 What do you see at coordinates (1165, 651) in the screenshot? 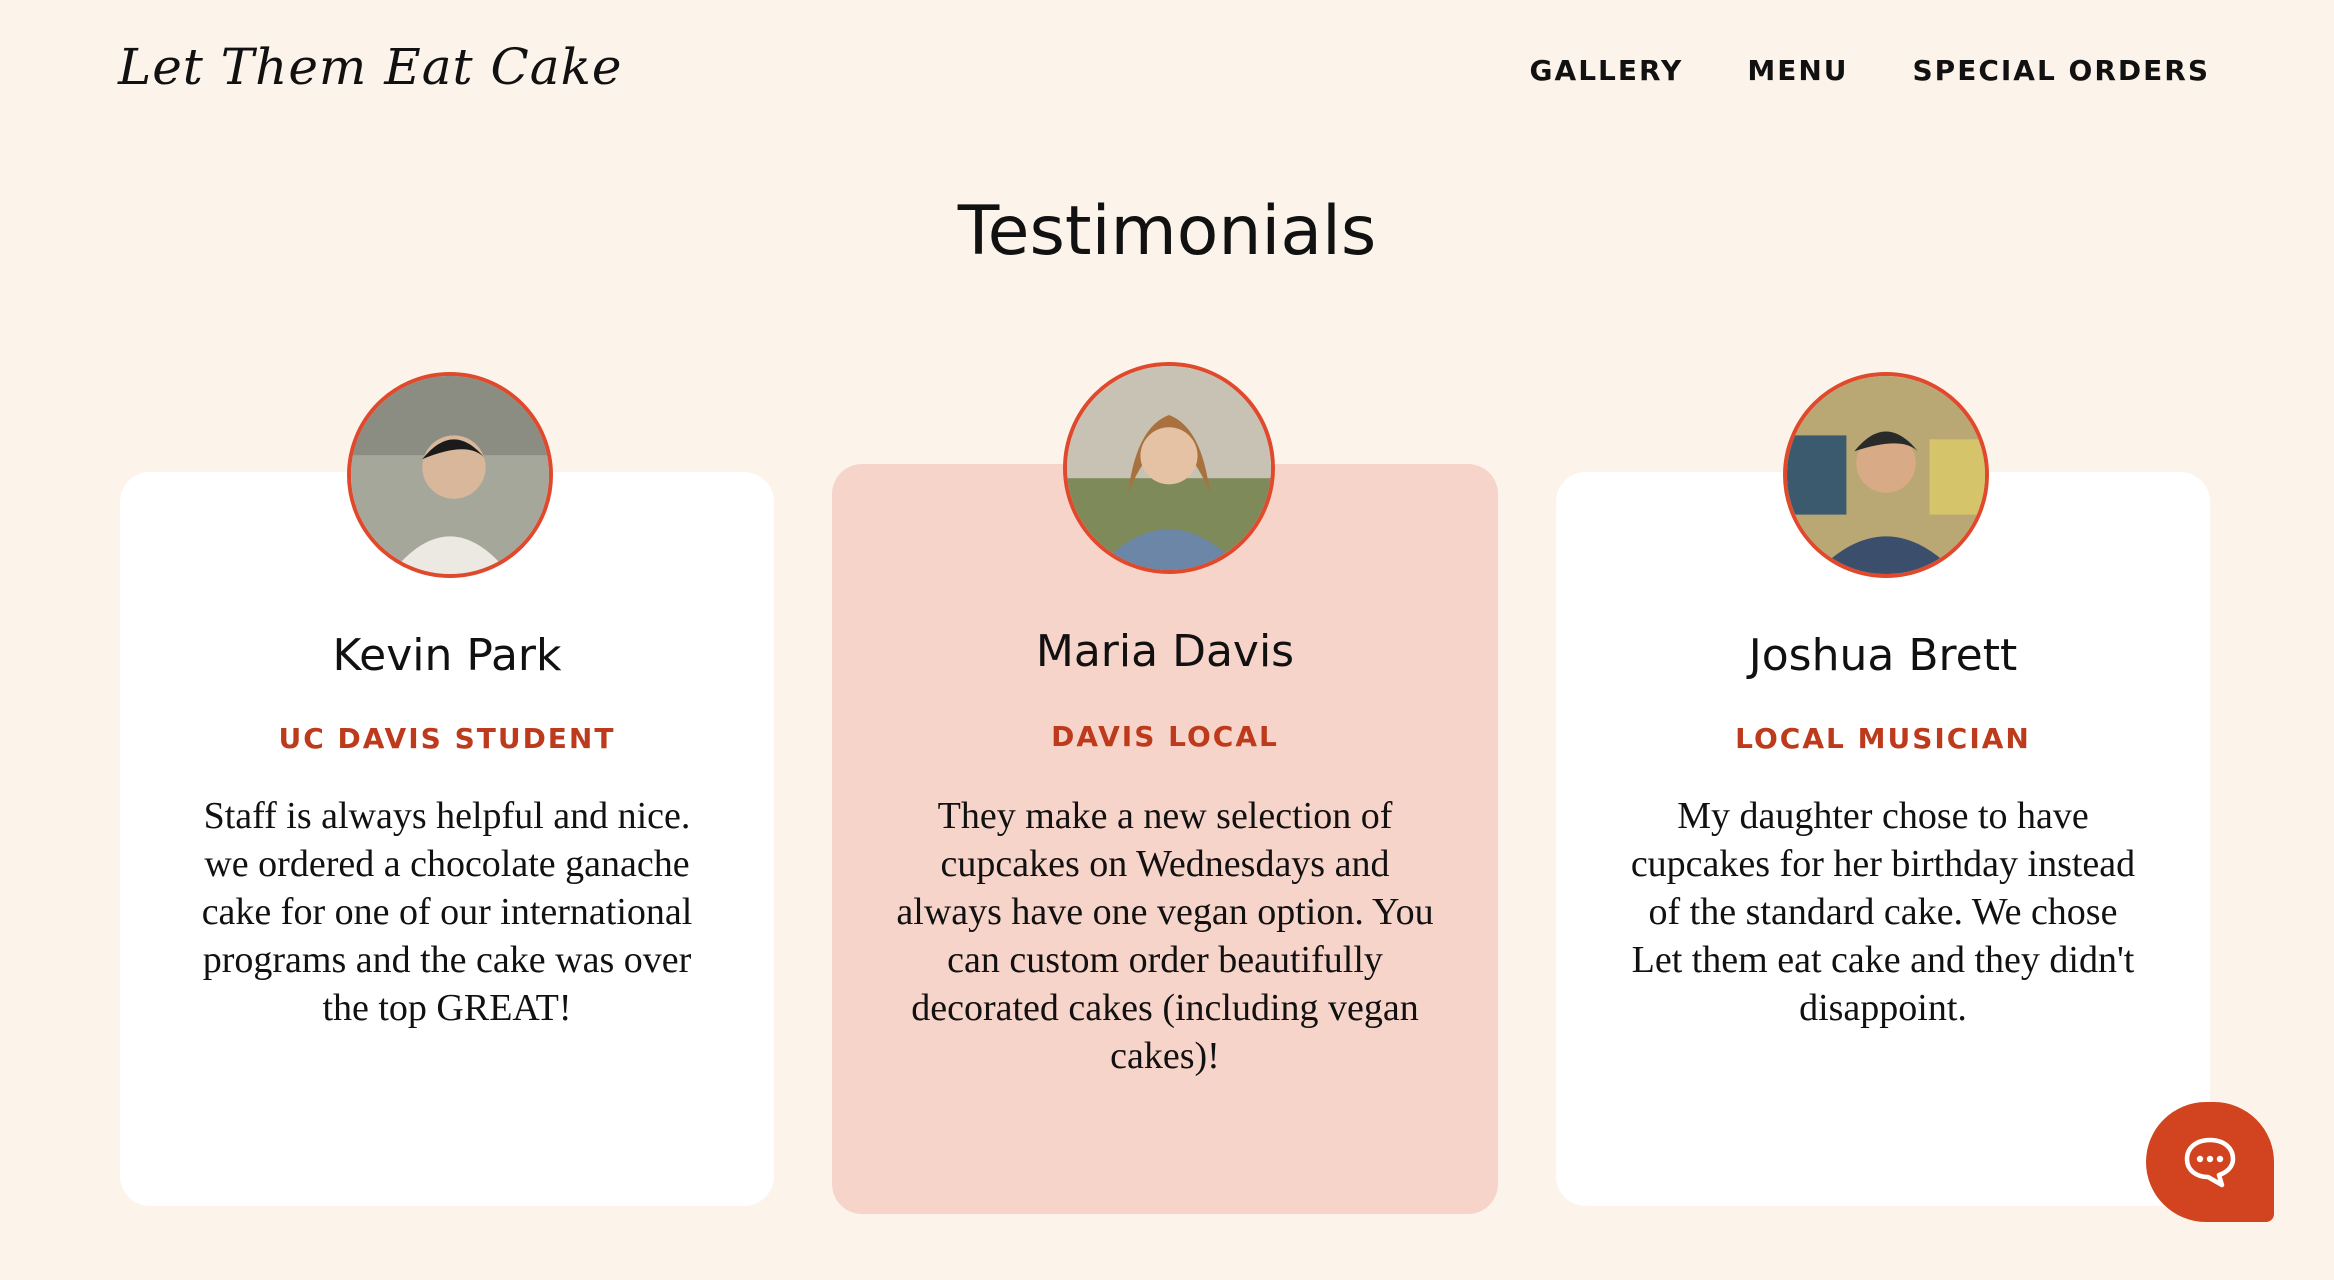
I see `testimonial-name: Maria Davis` at bounding box center [1165, 651].